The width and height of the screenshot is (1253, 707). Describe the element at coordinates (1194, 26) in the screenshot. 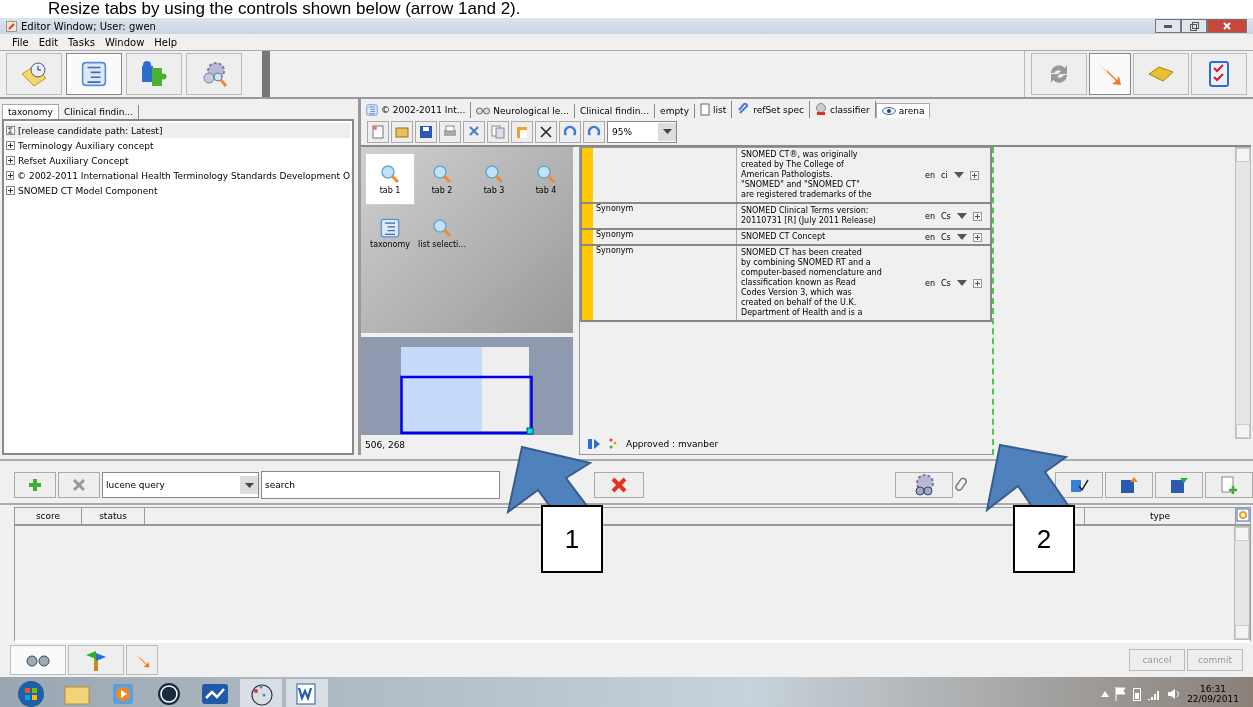

I see `maximize-button` at that location.